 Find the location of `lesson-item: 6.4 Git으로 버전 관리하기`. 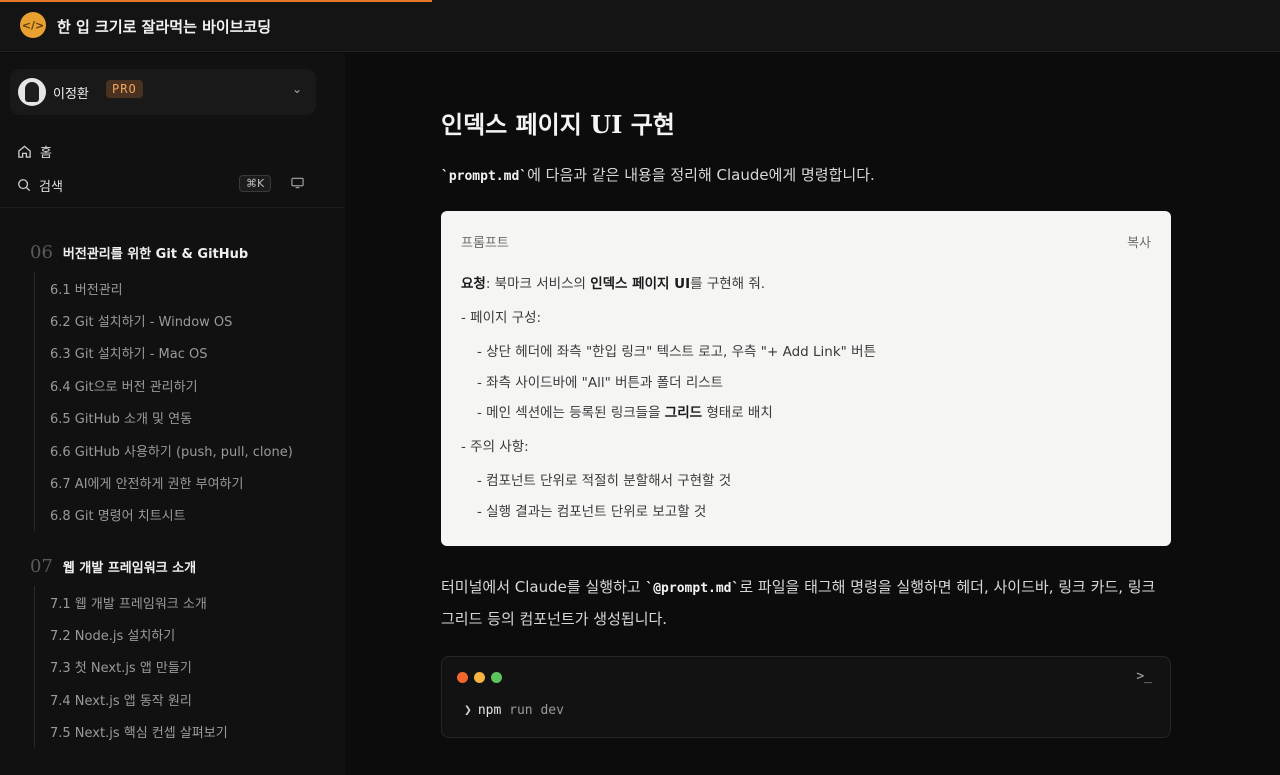

lesson-item: 6.4 Git으로 버전 관리하기 is located at coordinates (164, 385).